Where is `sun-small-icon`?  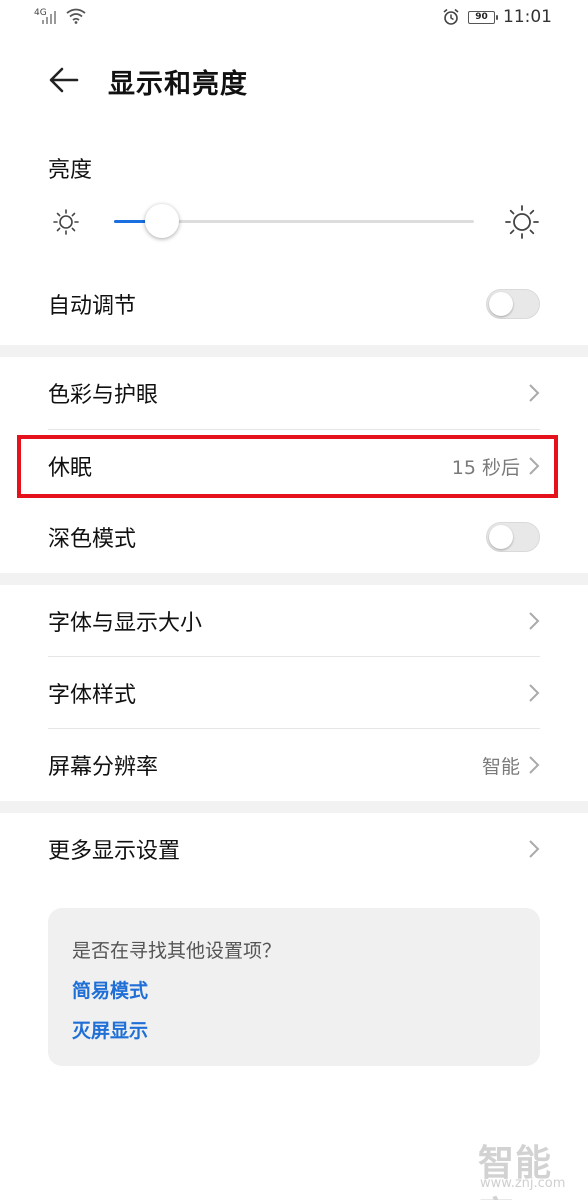
sun-small-icon is located at coordinates (66, 222).